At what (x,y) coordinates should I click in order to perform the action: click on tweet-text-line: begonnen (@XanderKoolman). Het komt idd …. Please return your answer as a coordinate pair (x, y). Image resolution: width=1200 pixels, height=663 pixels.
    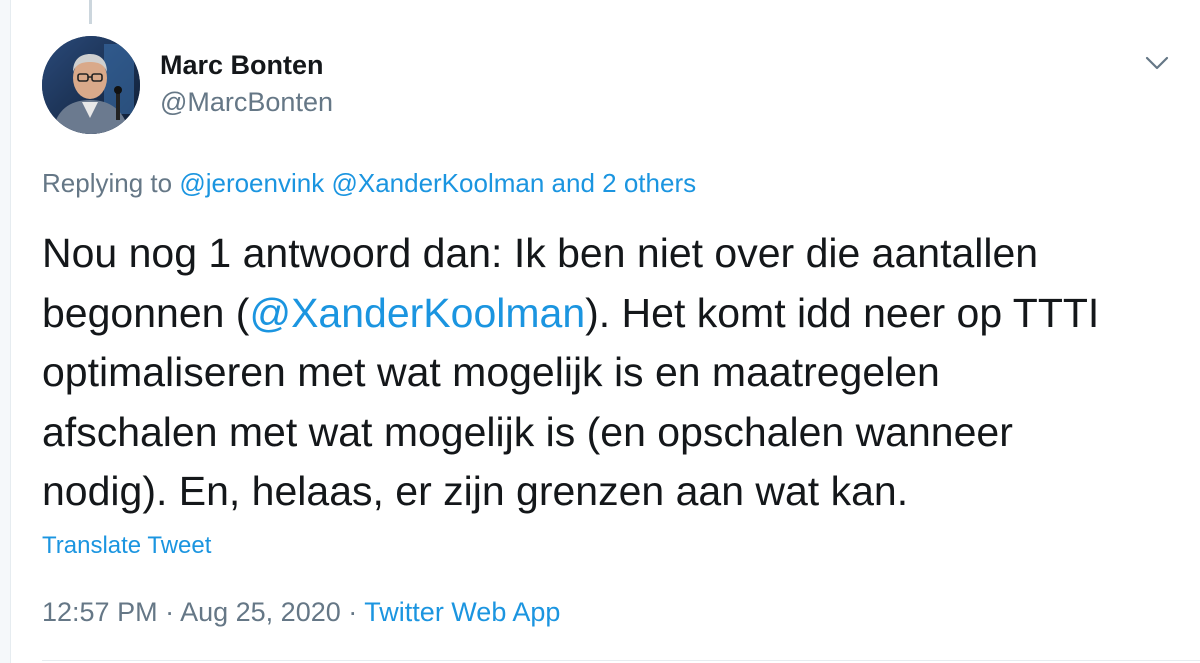
    Looking at the image, I should click on (607, 314).